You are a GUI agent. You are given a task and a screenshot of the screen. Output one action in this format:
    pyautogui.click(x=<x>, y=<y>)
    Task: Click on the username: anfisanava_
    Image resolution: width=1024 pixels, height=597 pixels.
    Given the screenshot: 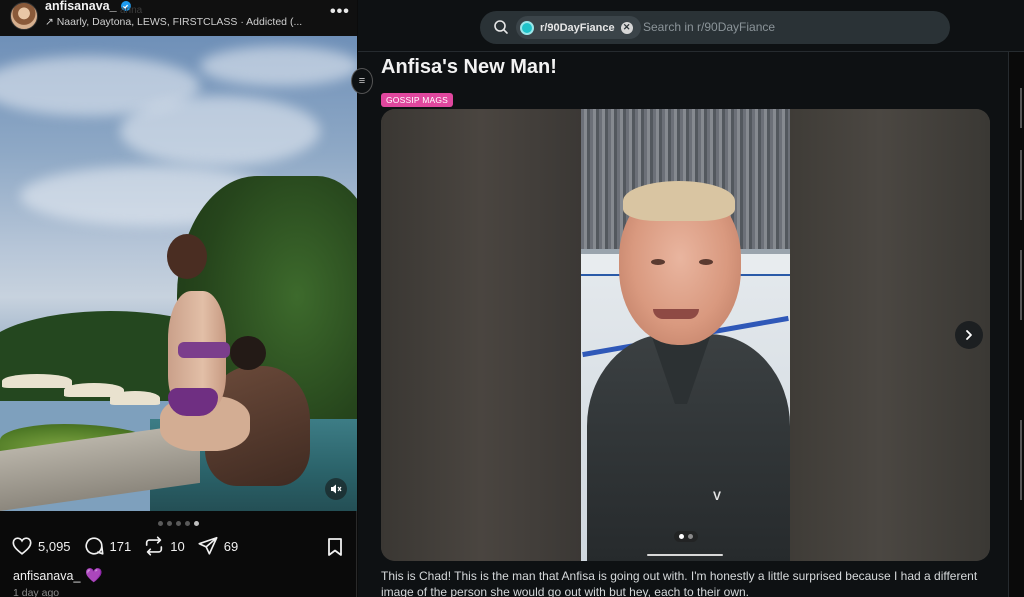 What is the action you would take?
    pyautogui.click(x=81, y=6)
    